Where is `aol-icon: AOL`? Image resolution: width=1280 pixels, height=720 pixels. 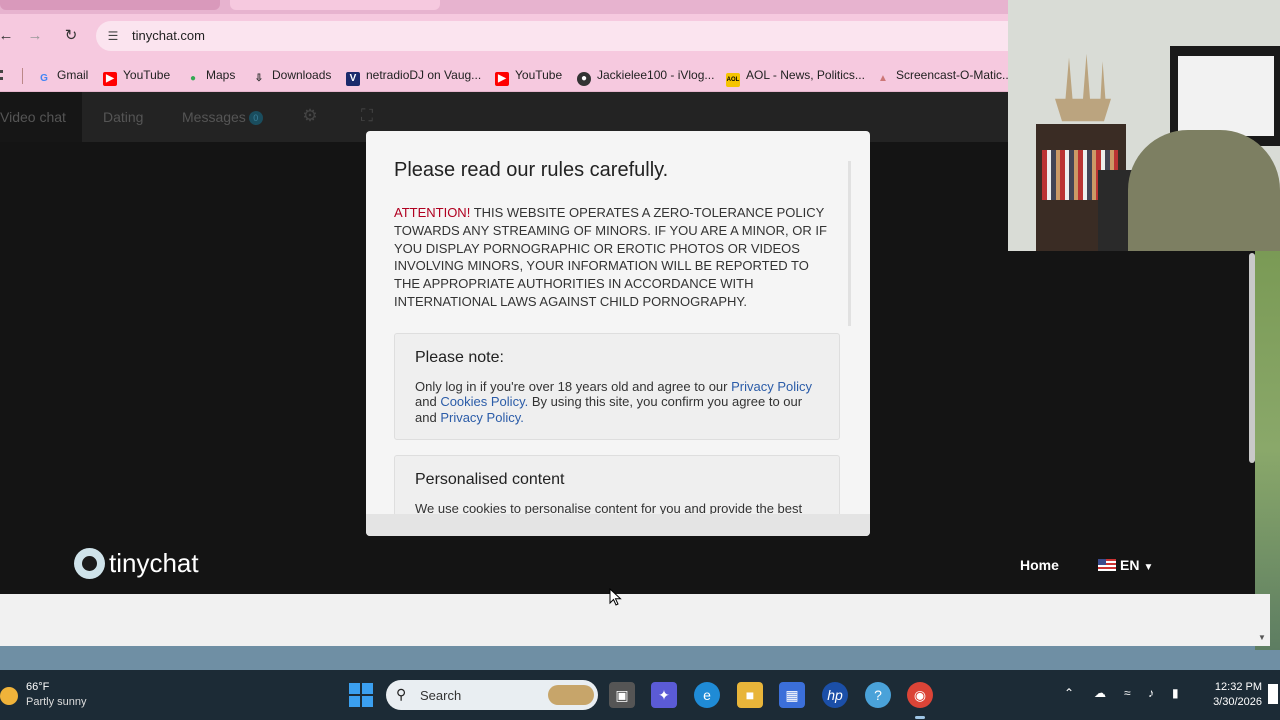 aol-icon: AOL is located at coordinates (733, 80).